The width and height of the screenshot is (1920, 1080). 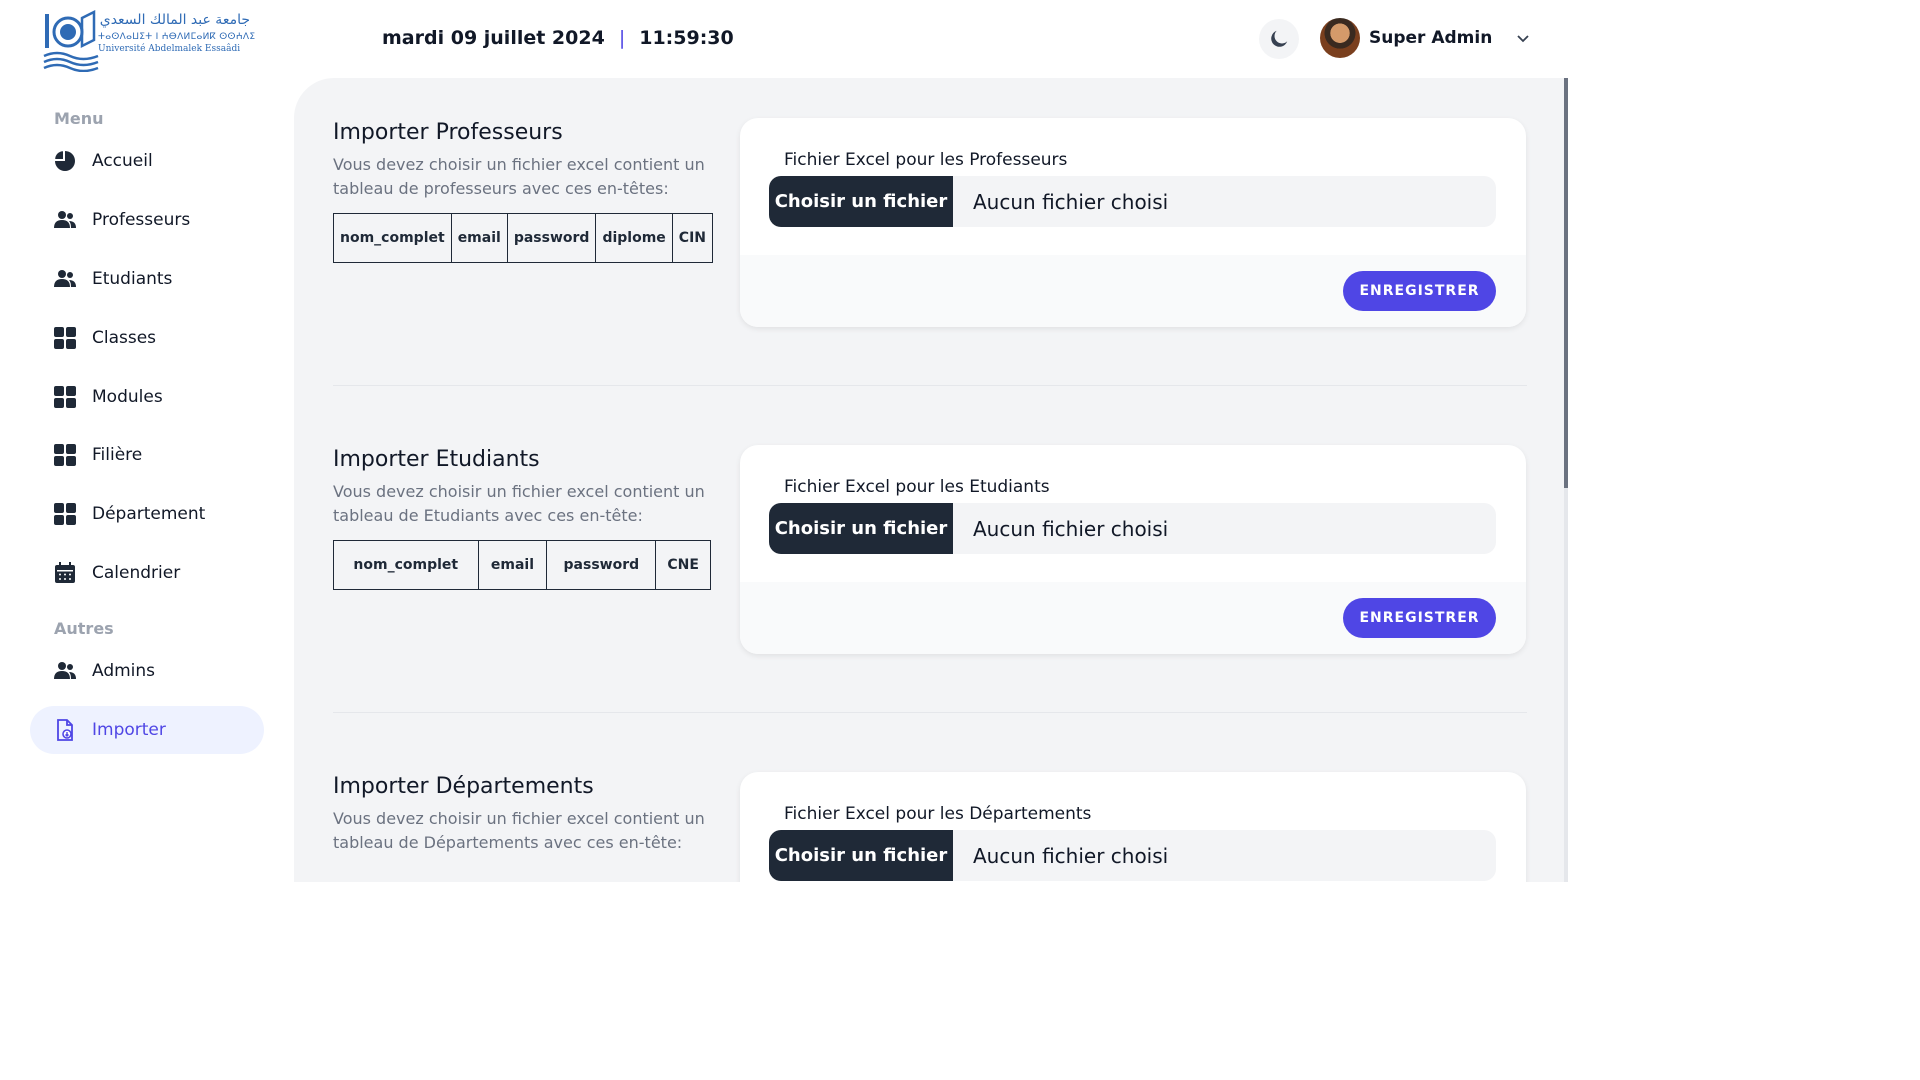 What do you see at coordinates (124, 671) in the screenshot?
I see `sidebar-item-label: Admins` at bounding box center [124, 671].